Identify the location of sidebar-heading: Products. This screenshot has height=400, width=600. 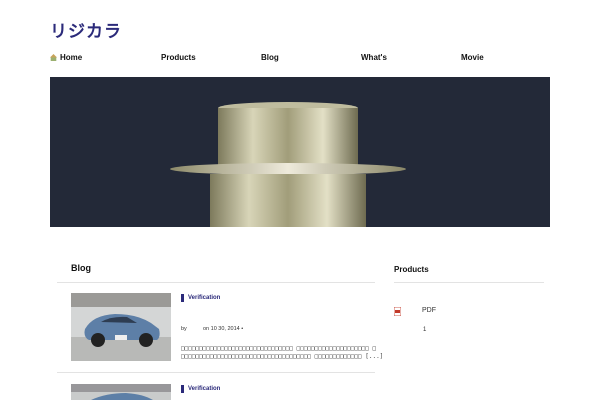
(411, 269).